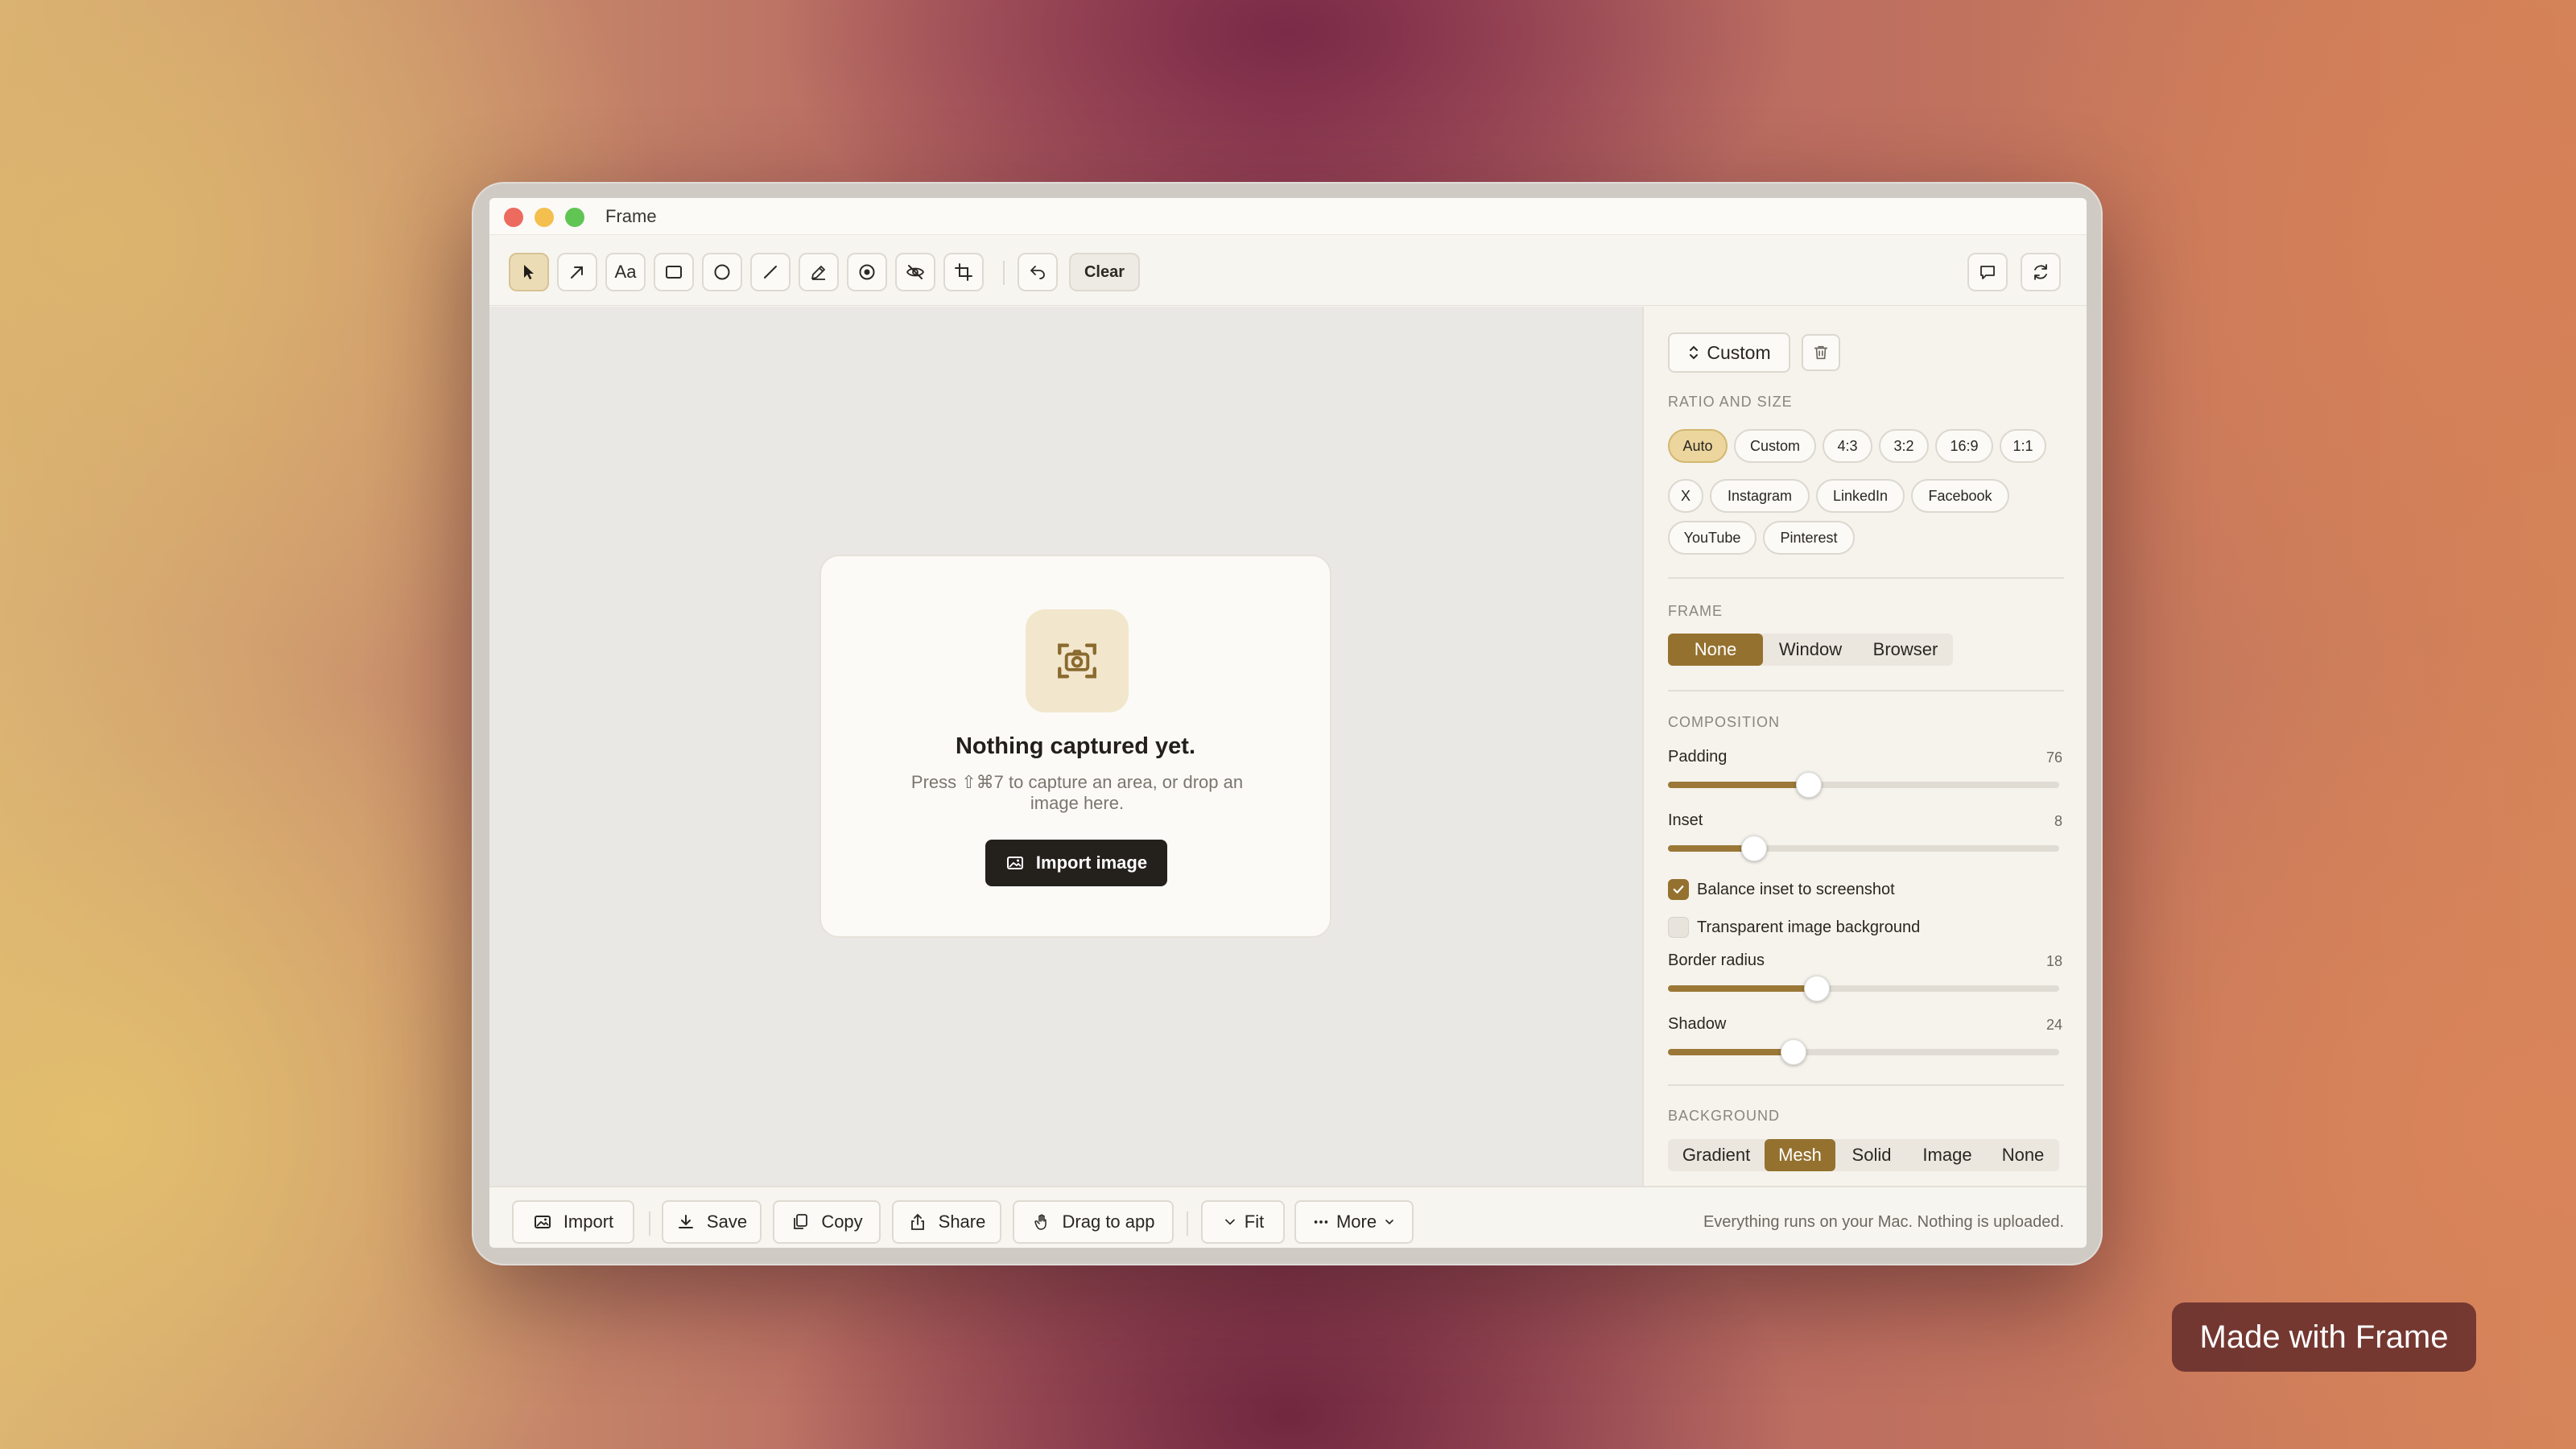 The height and width of the screenshot is (1449, 2576). I want to click on clear-button: Clear, so click(1104, 272).